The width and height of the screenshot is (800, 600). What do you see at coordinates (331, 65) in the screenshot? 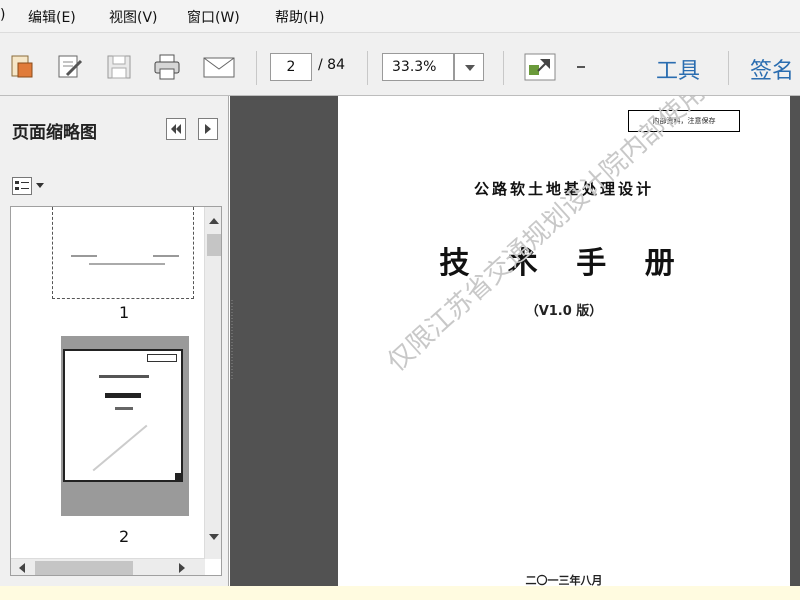
I see `page-total-label: / 84` at bounding box center [331, 65].